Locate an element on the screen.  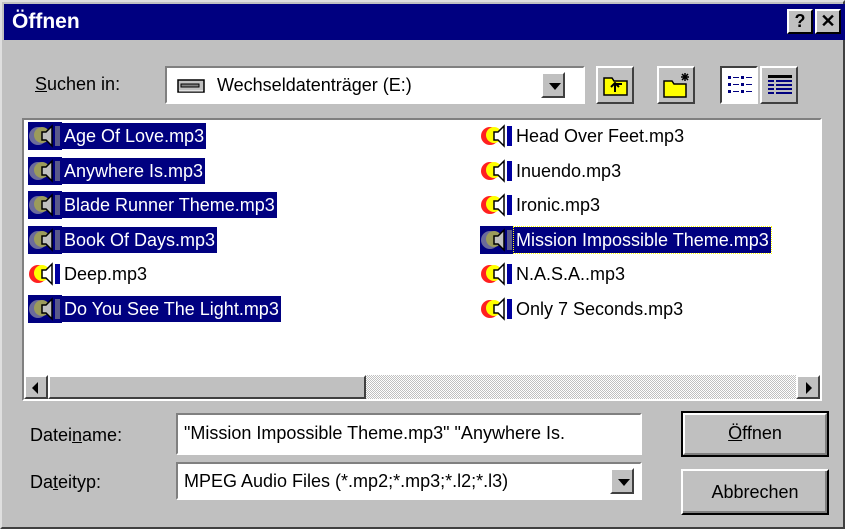
arrow-left-icon is located at coordinates (35, 388).